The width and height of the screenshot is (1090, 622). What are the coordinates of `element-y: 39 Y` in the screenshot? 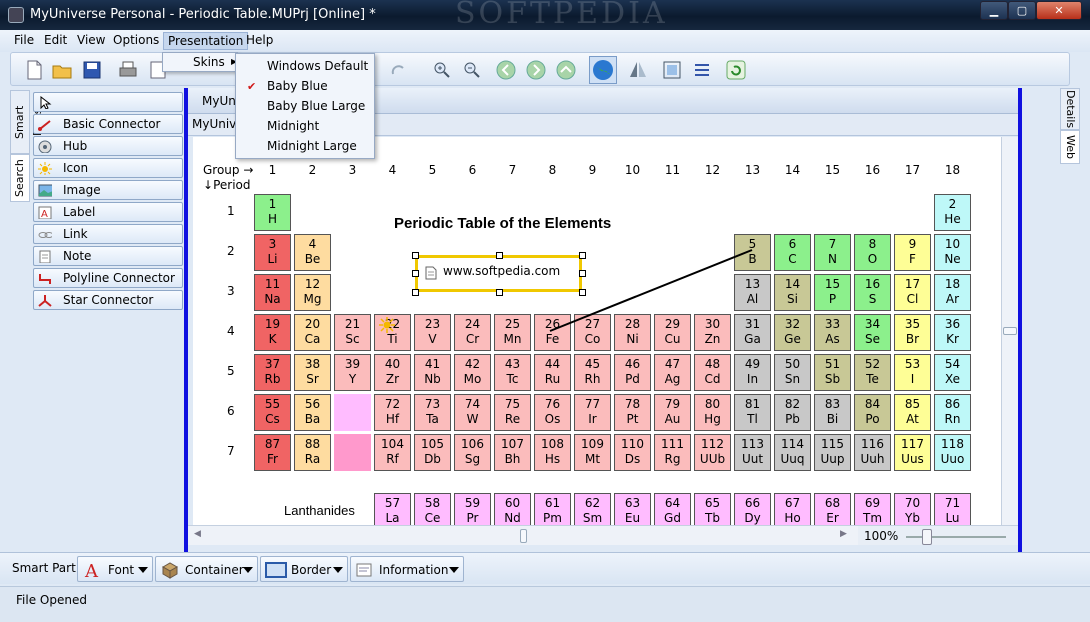 It's located at (352, 372).